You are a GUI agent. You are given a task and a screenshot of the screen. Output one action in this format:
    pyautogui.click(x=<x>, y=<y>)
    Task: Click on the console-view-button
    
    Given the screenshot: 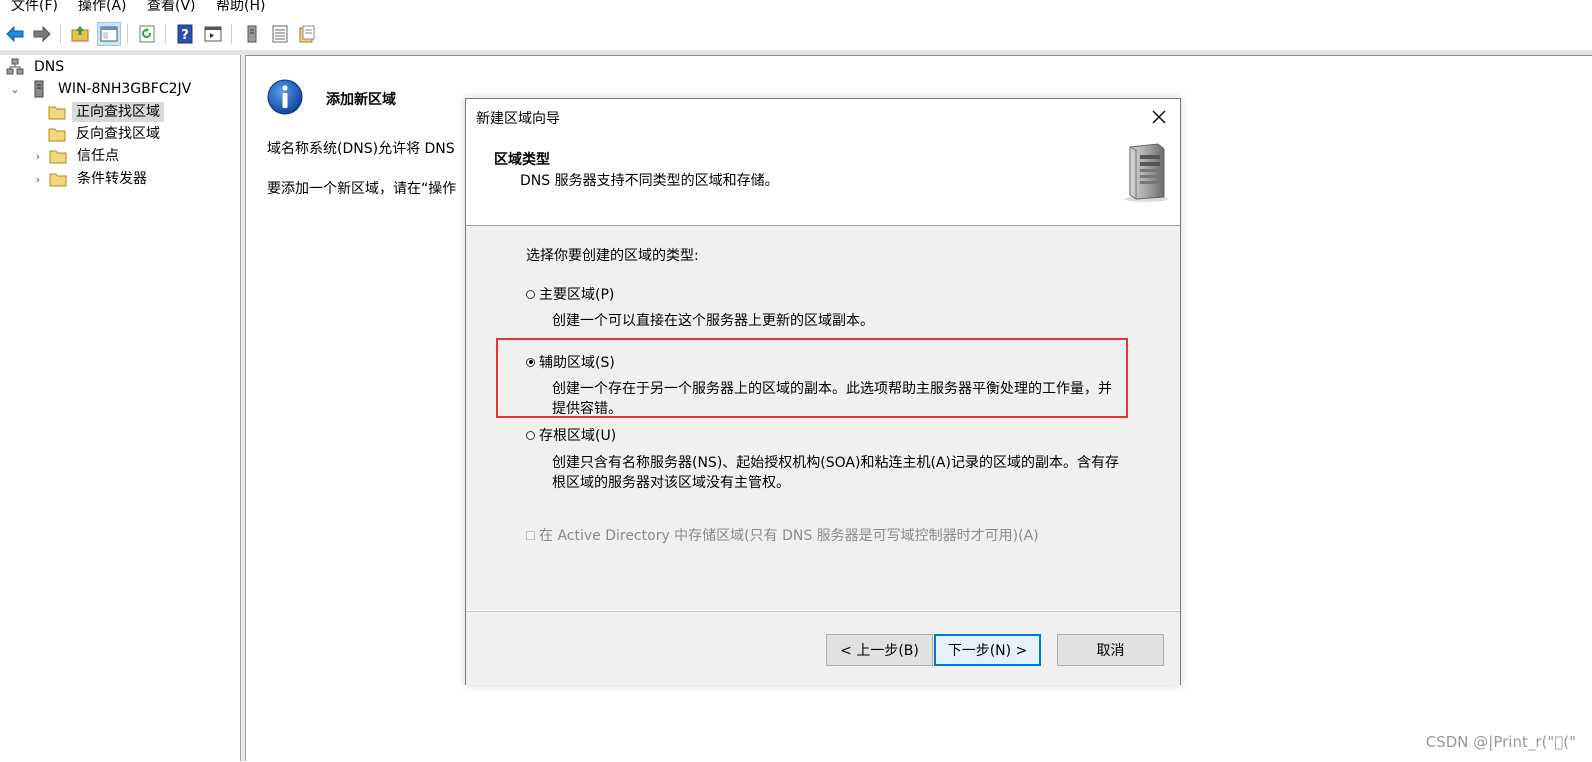 What is the action you would take?
    pyautogui.click(x=213, y=34)
    